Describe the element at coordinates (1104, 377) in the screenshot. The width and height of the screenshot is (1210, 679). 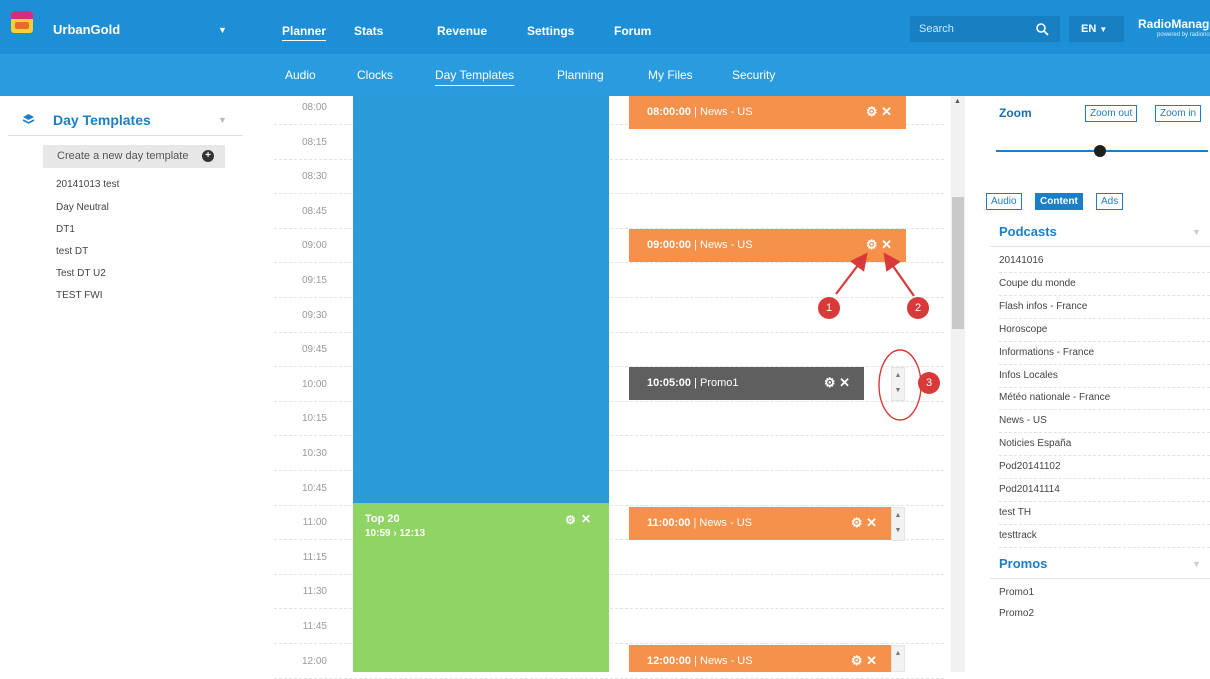
I see `podcast-item: Infos Locales` at that location.